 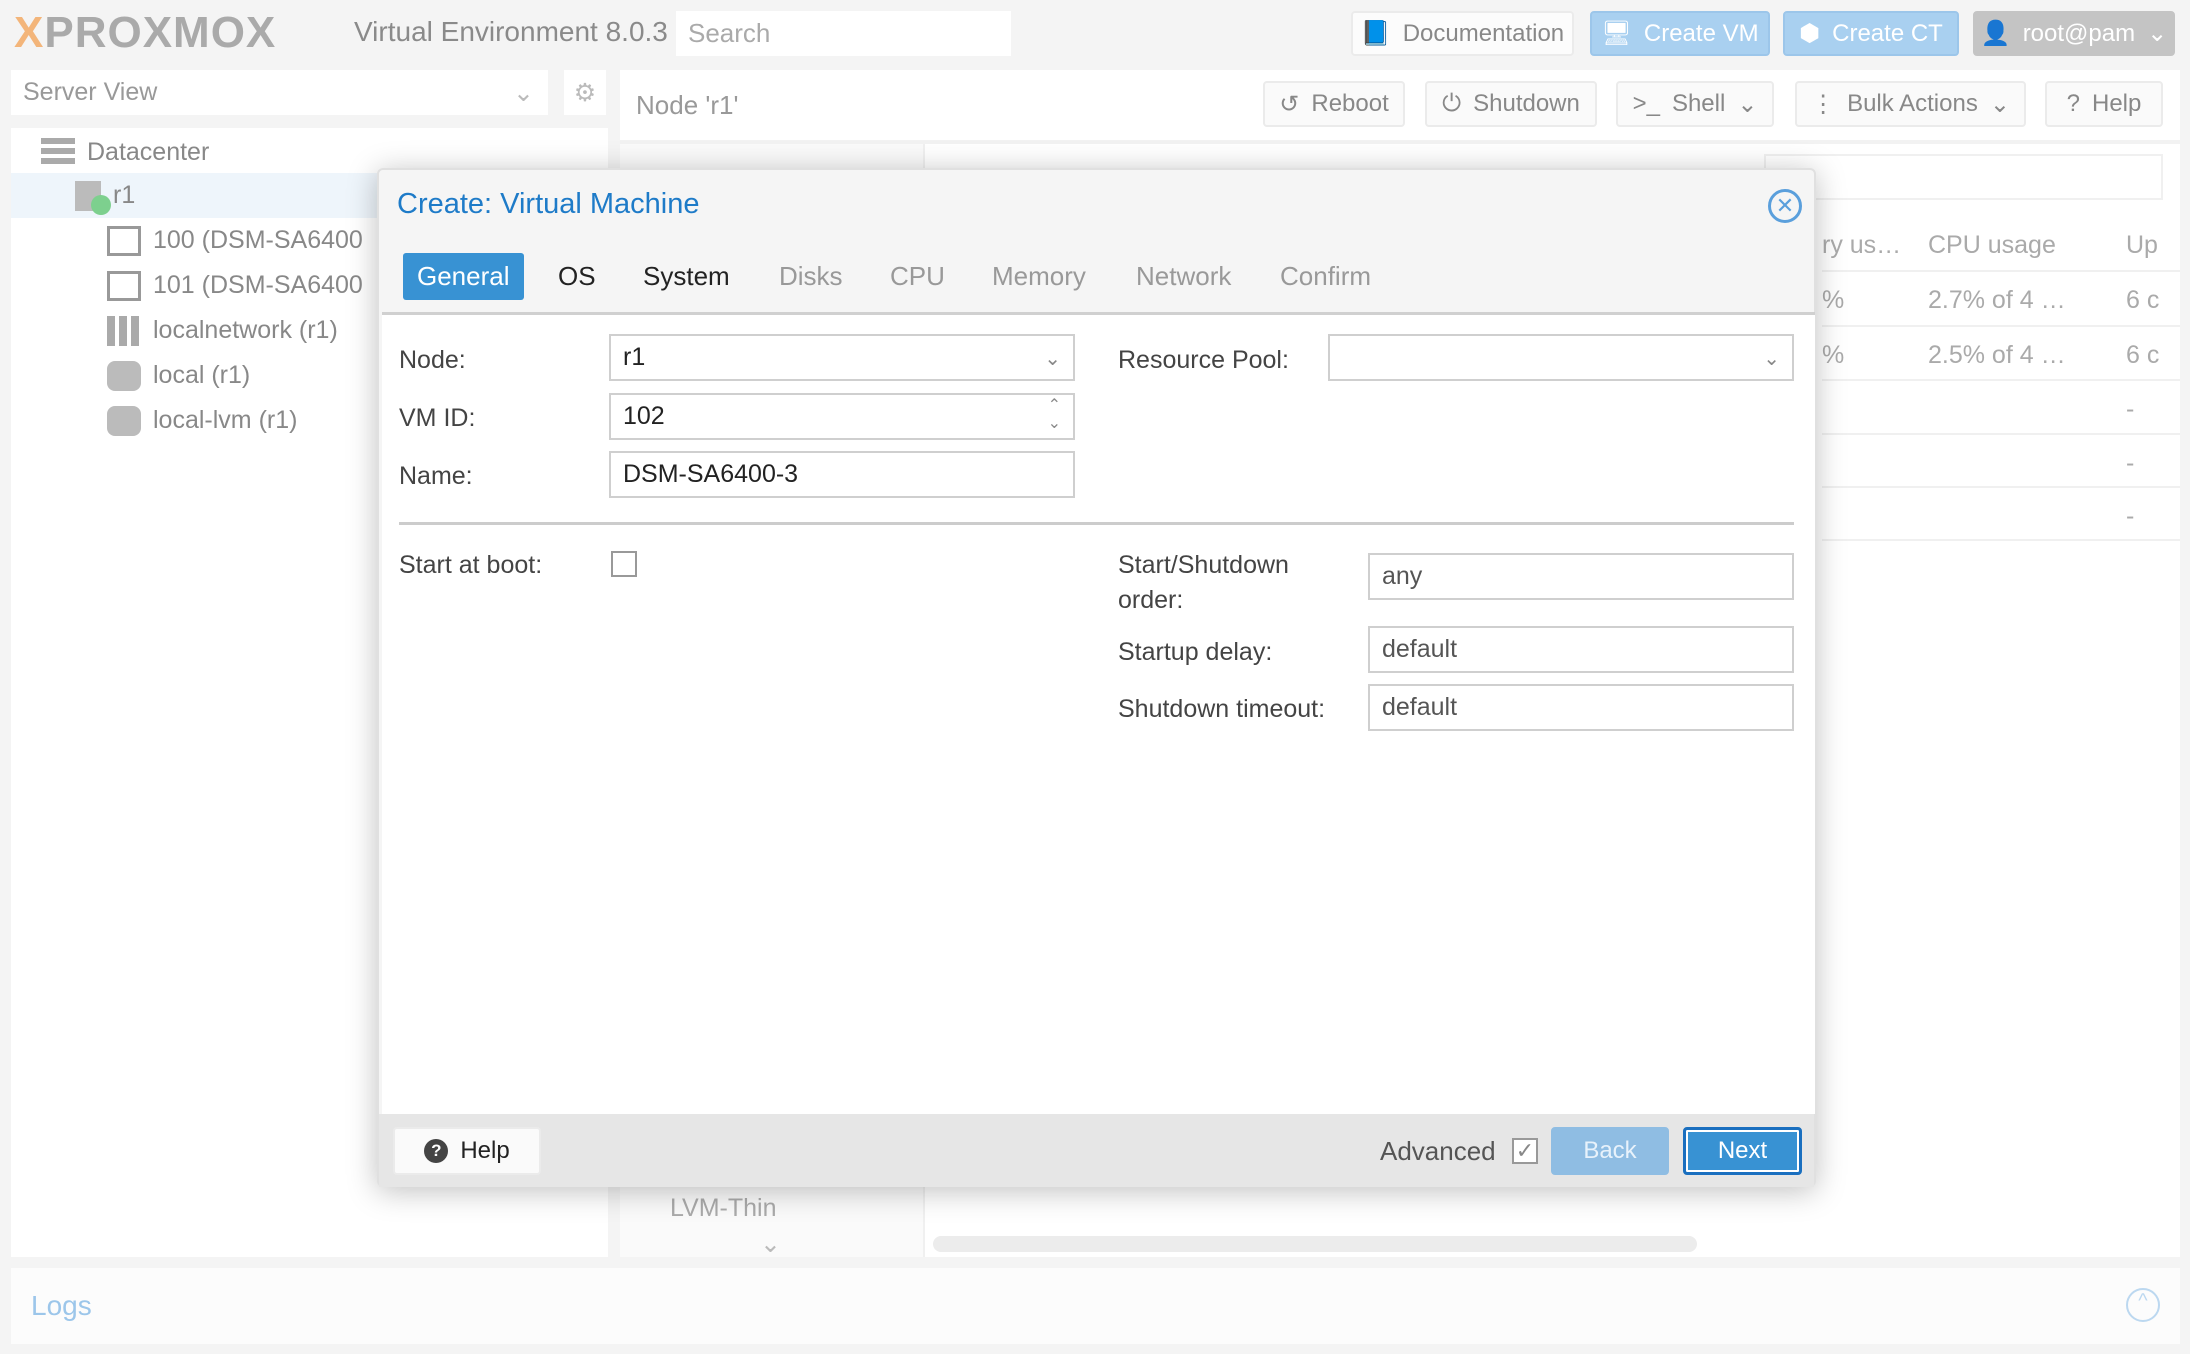 What do you see at coordinates (1289, 104) in the screenshot?
I see `reboot-icon: ↺` at bounding box center [1289, 104].